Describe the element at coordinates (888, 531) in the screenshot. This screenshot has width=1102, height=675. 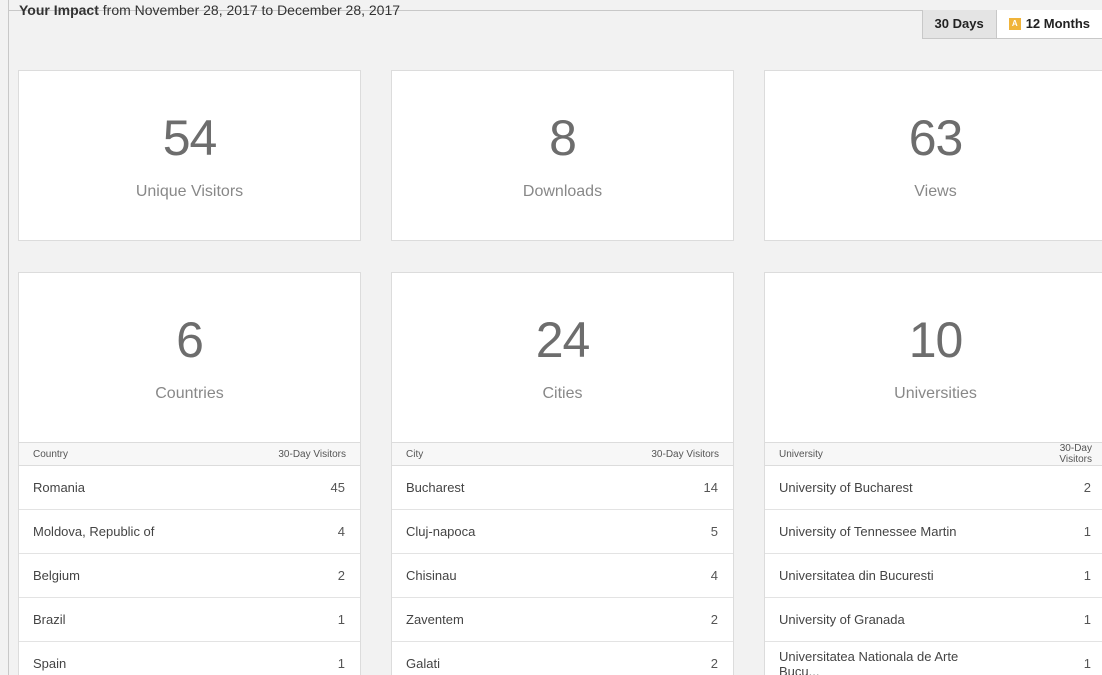
I see `university-name: University of Tennessee Martin` at that location.